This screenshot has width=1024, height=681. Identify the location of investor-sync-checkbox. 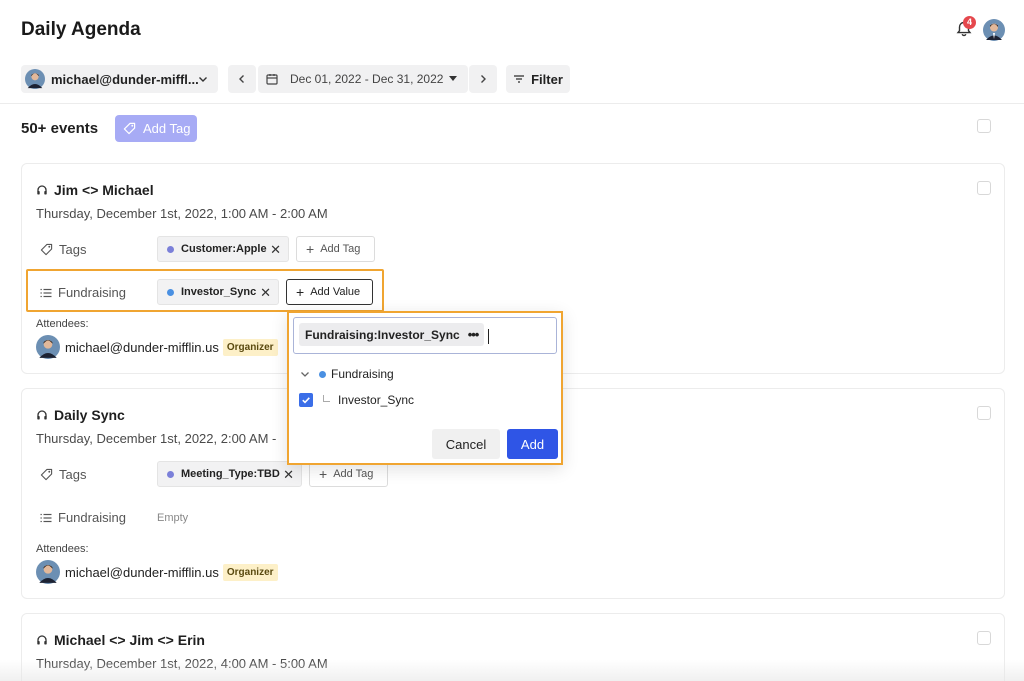
(306, 400).